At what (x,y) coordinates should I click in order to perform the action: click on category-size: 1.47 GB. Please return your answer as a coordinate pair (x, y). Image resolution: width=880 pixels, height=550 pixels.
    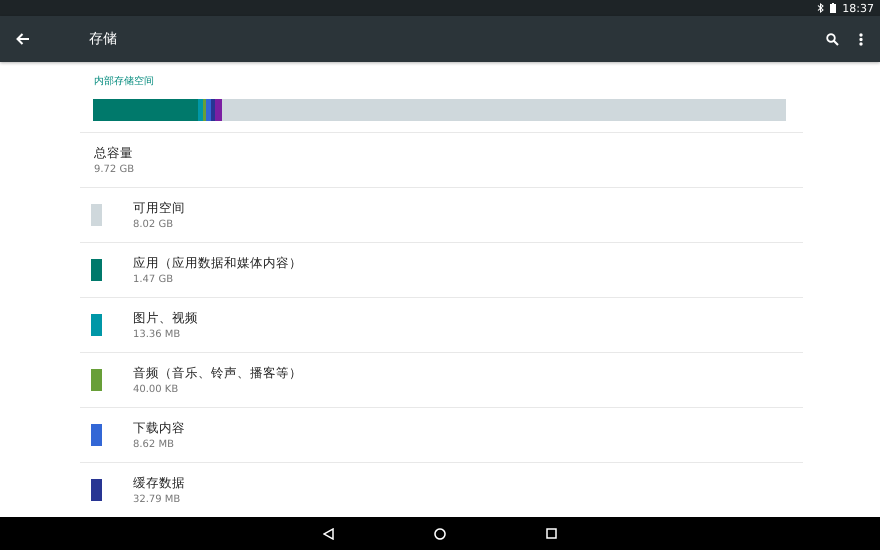
    Looking at the image, I should click on (153, 279).